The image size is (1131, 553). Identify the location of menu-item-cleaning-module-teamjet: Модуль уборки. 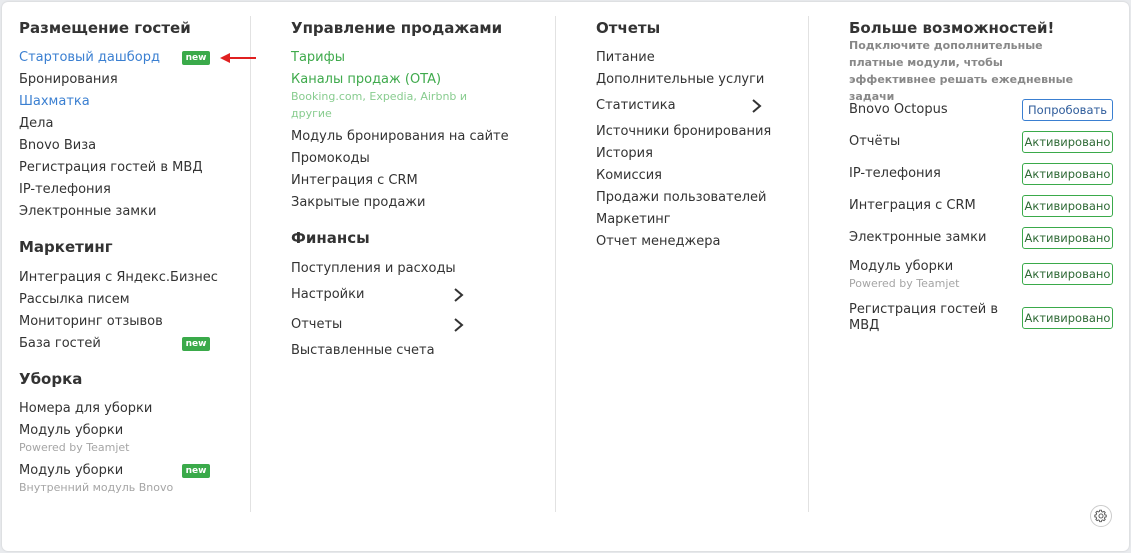
(71, 430).